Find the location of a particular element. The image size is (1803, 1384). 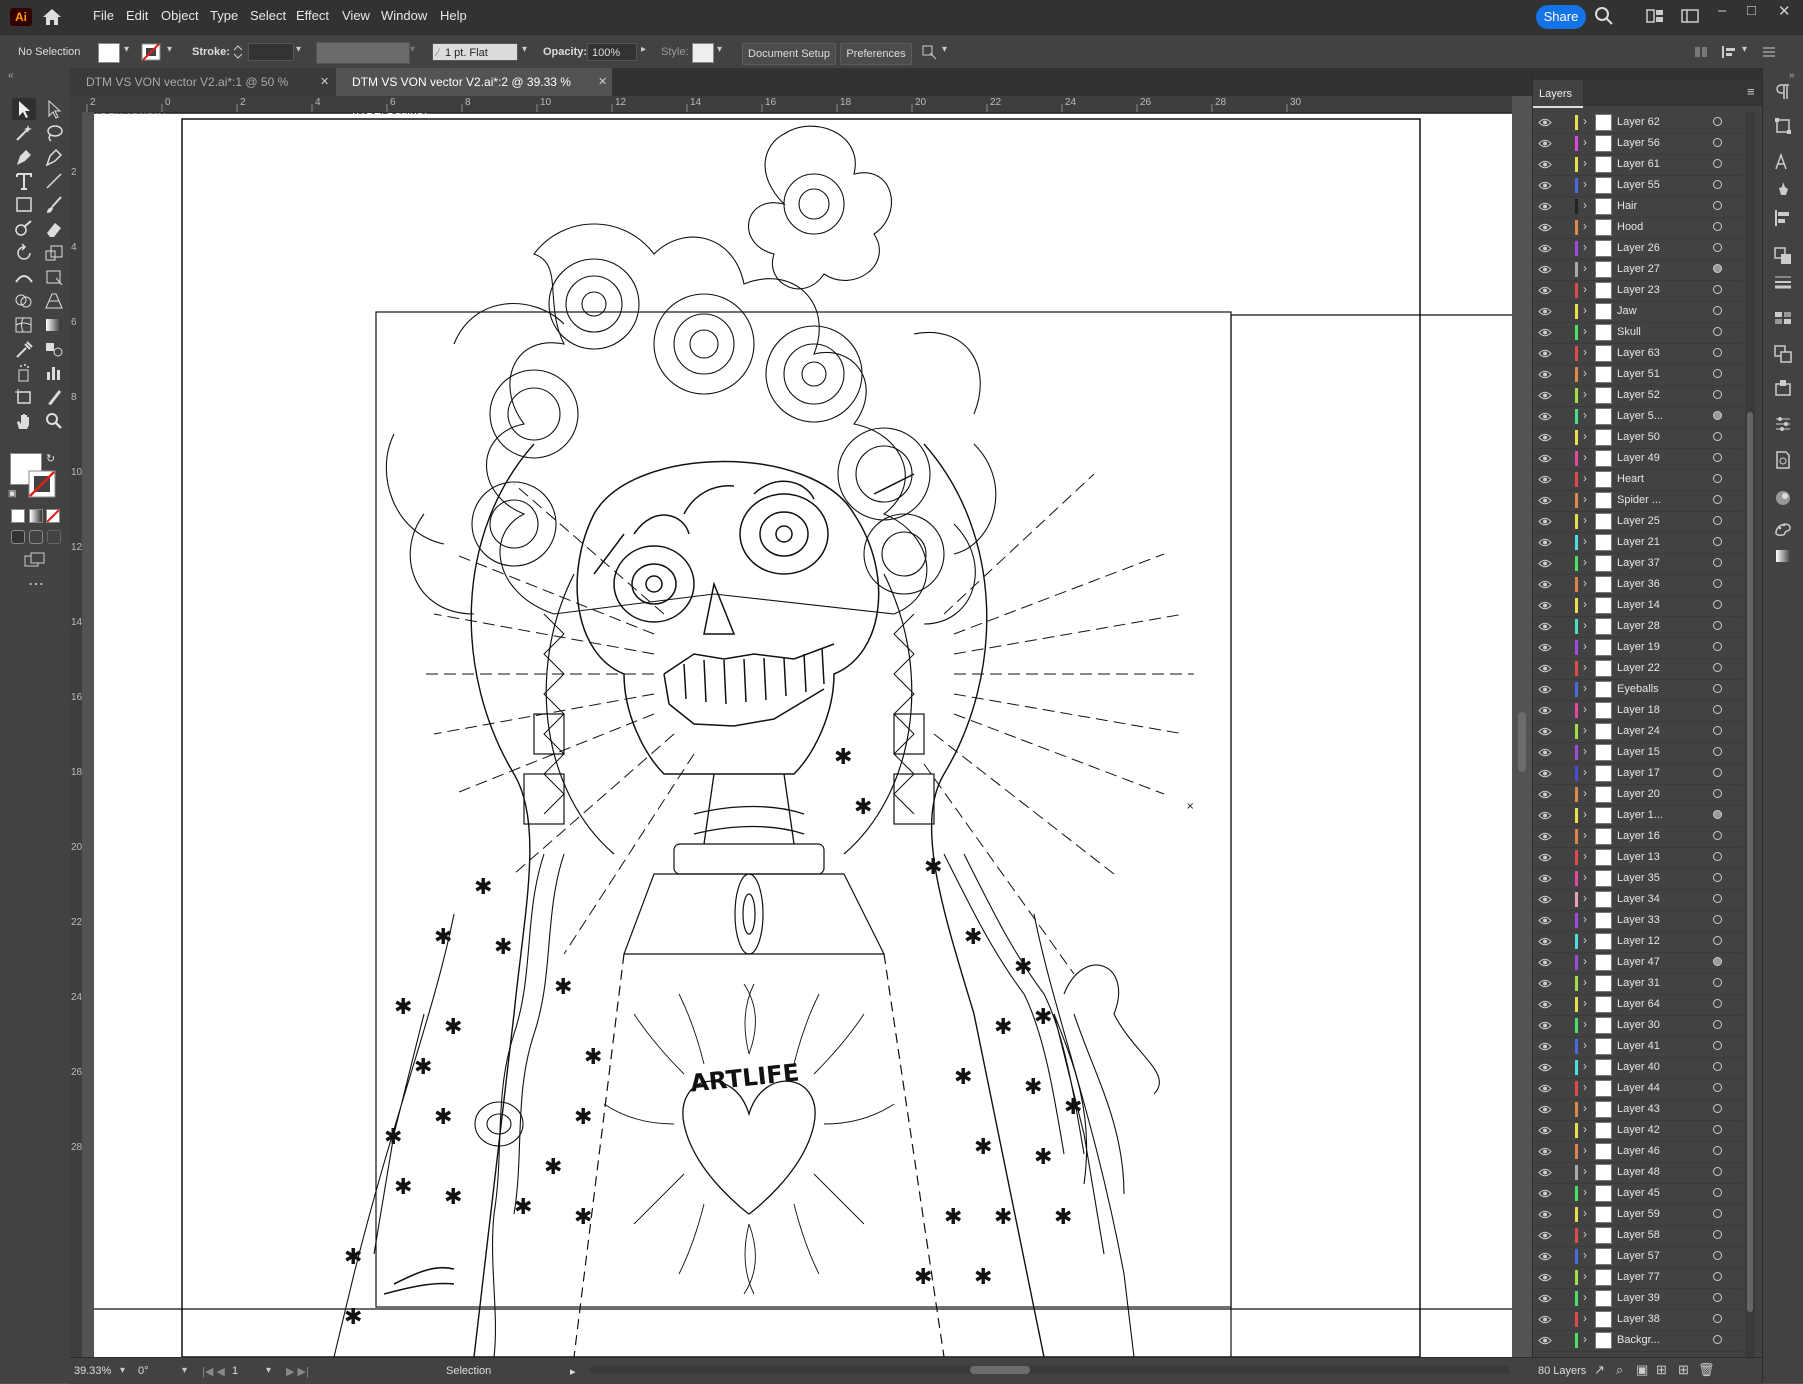

close-icon: ✕ is located at coordinates (324, 82).